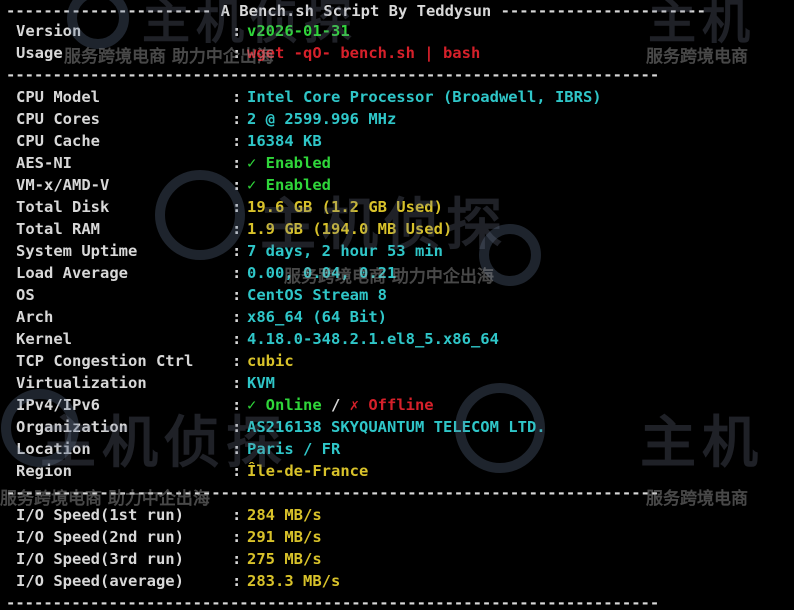 This screenshot has height=610, width=794. What do you see at coordinates (173, 185) in the screenshot?
I see `system-info-row: VM-x/AMD-V: ✓ Enabled` at bounding box center [173, 185].